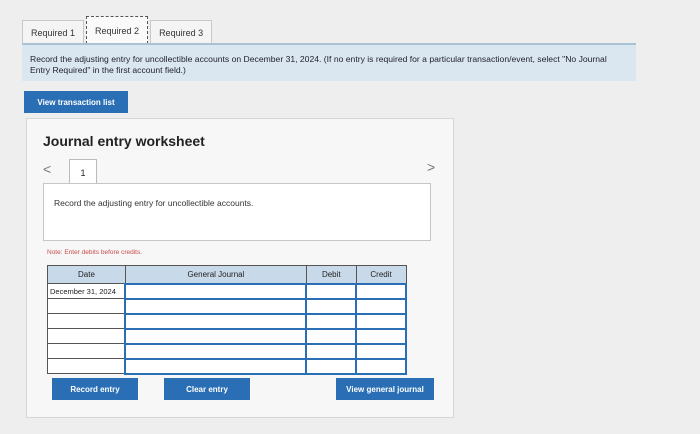 Image resolution: width=700 pixels, height=434 pixels. Describe the element at coordinates (207, 389) in the screenshot. I see `clear-entry-button: Clear entry` at that location.